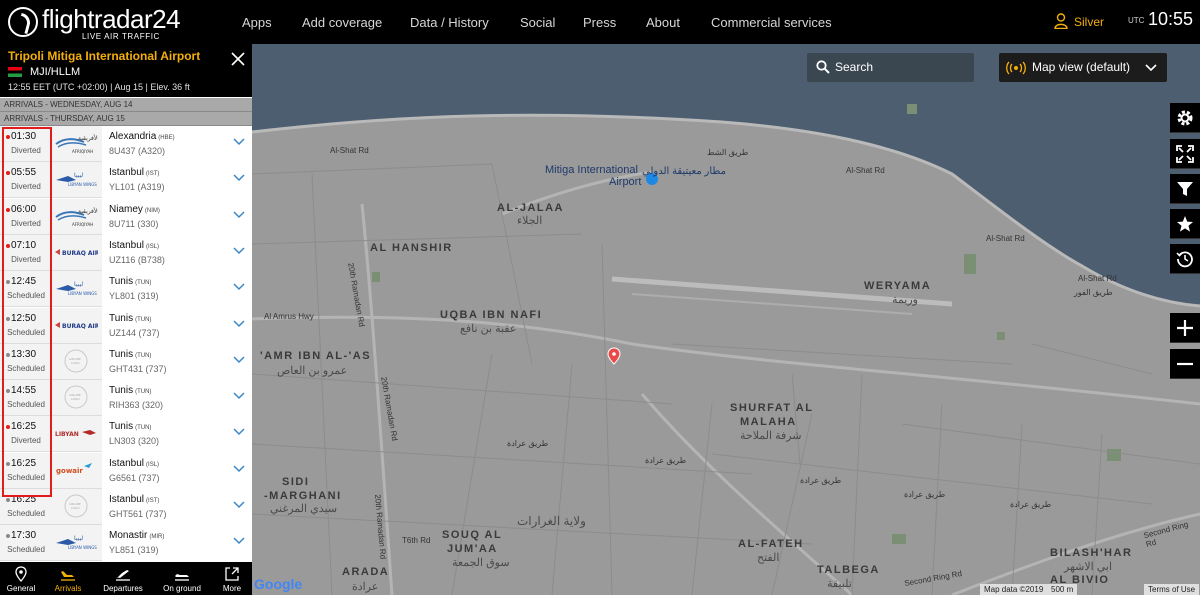  I want to click on tab-on-ground: On ground, so click(182, 578).